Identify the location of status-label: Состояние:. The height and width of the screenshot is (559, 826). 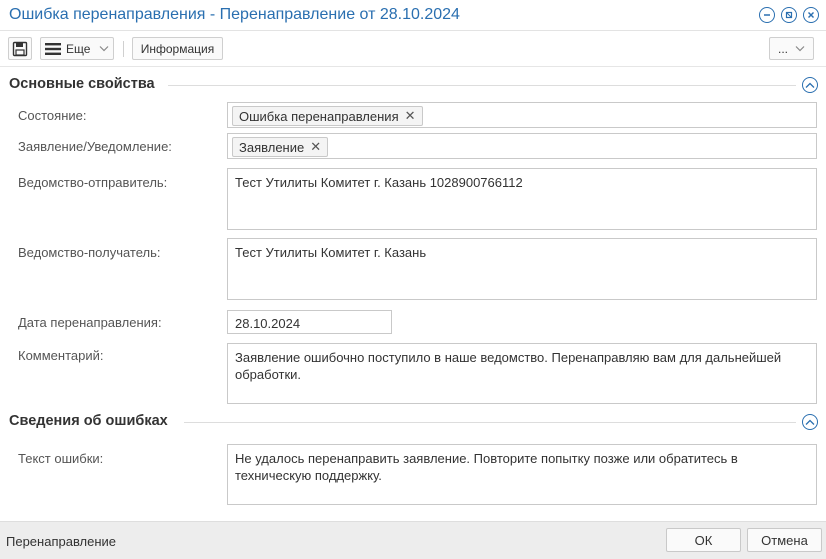
(52, 115).